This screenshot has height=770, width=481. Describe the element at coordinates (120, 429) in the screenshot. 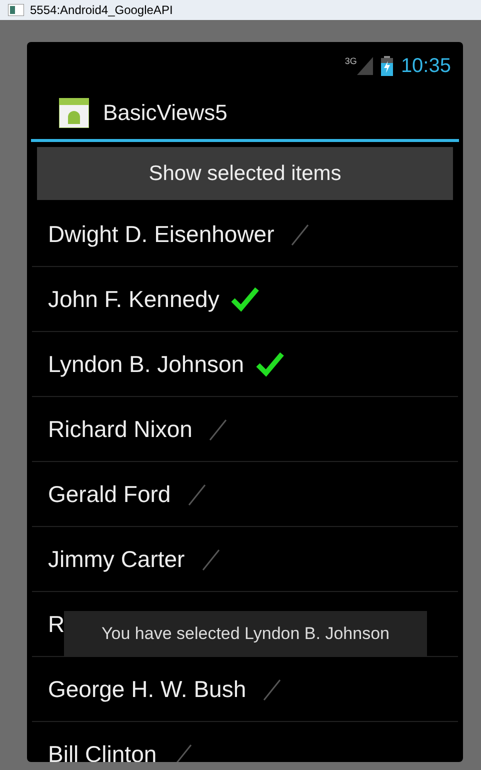

I see `list-item-label: Richard Nixon` at that location.